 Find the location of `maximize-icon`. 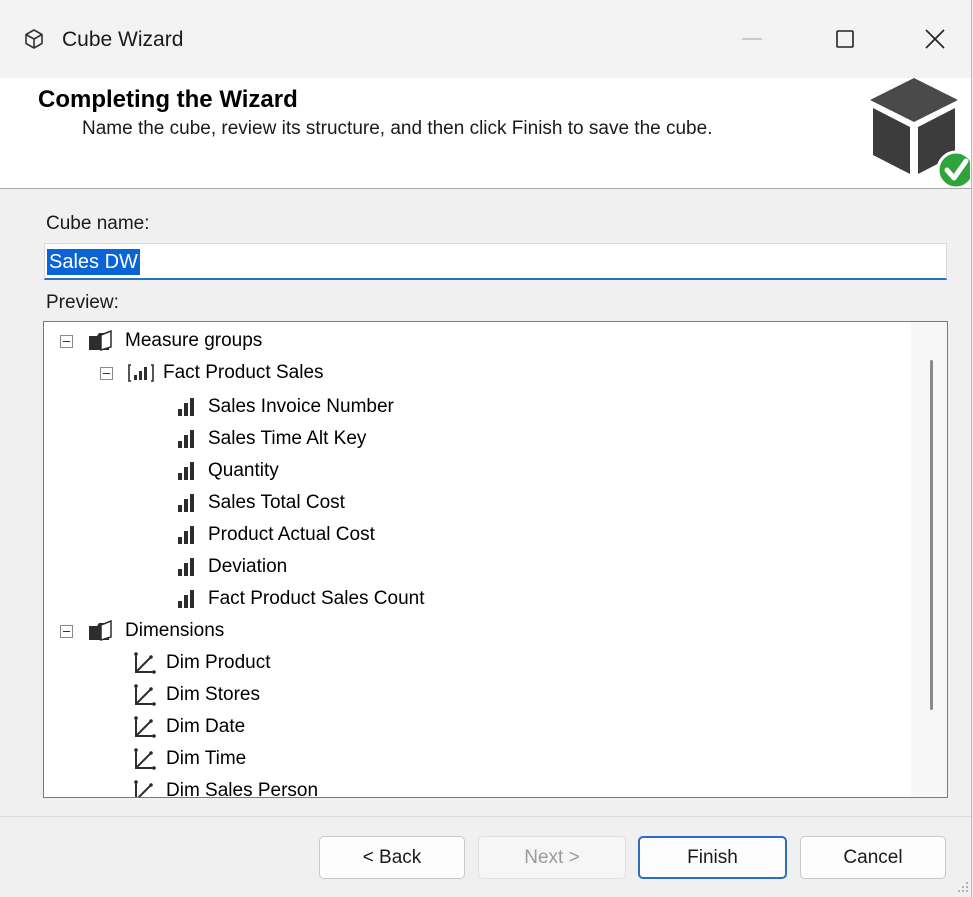

maximize-icon is located at coordinates (845, 39).